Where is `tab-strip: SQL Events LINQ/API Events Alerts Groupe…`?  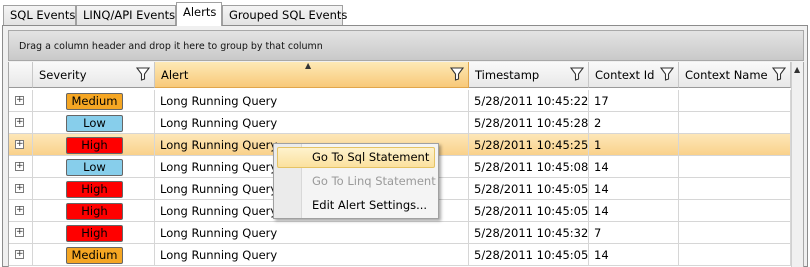
tab-strip: SQL Events LINQ/API Events Alerts Groupe… is located at coordinates (405, 13).